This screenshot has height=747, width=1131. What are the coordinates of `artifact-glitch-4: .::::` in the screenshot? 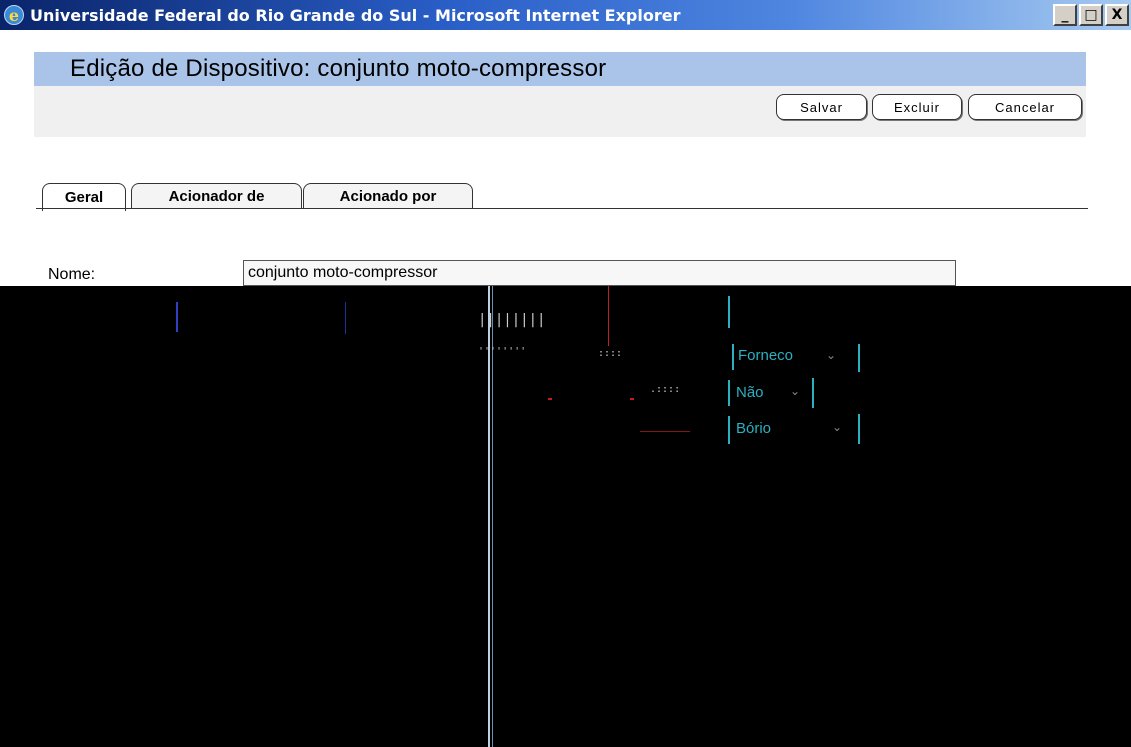 It's located at (665, 389).